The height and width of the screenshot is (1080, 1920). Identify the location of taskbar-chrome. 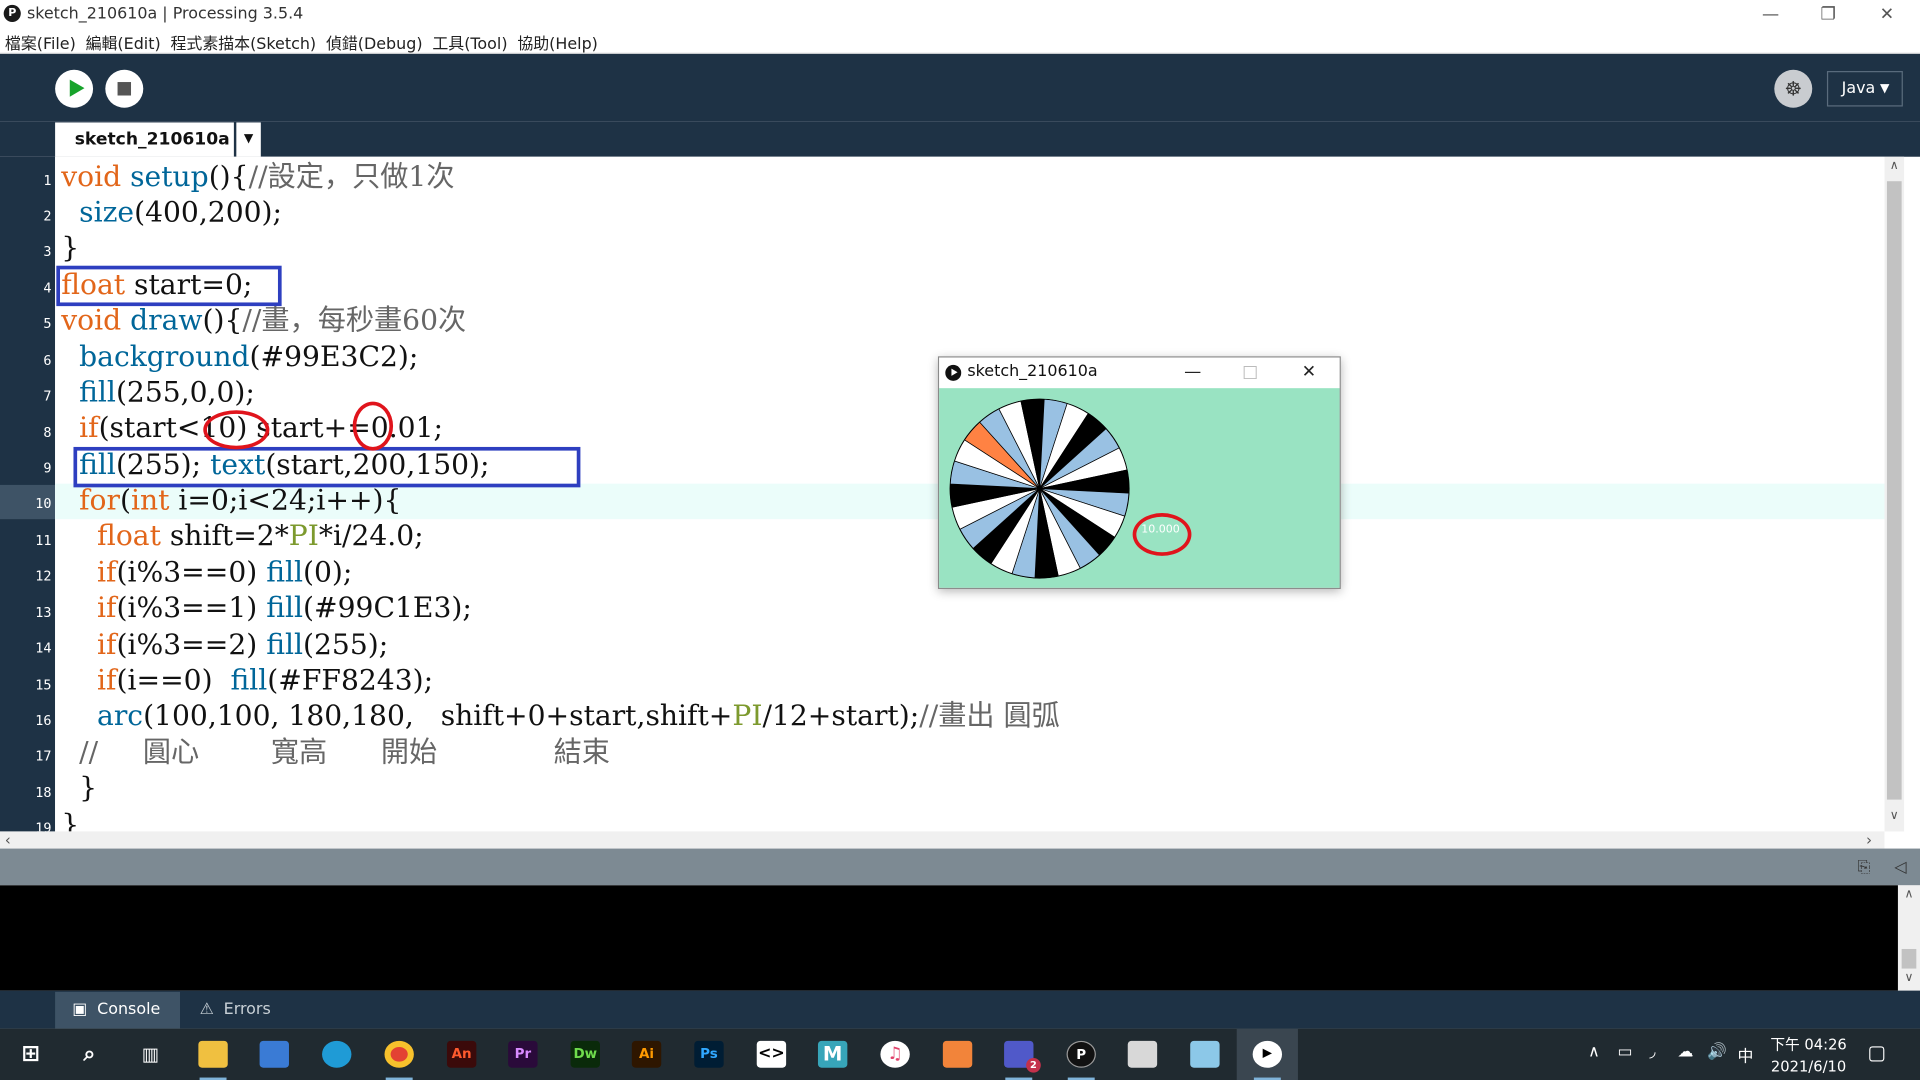
(399, 1054).